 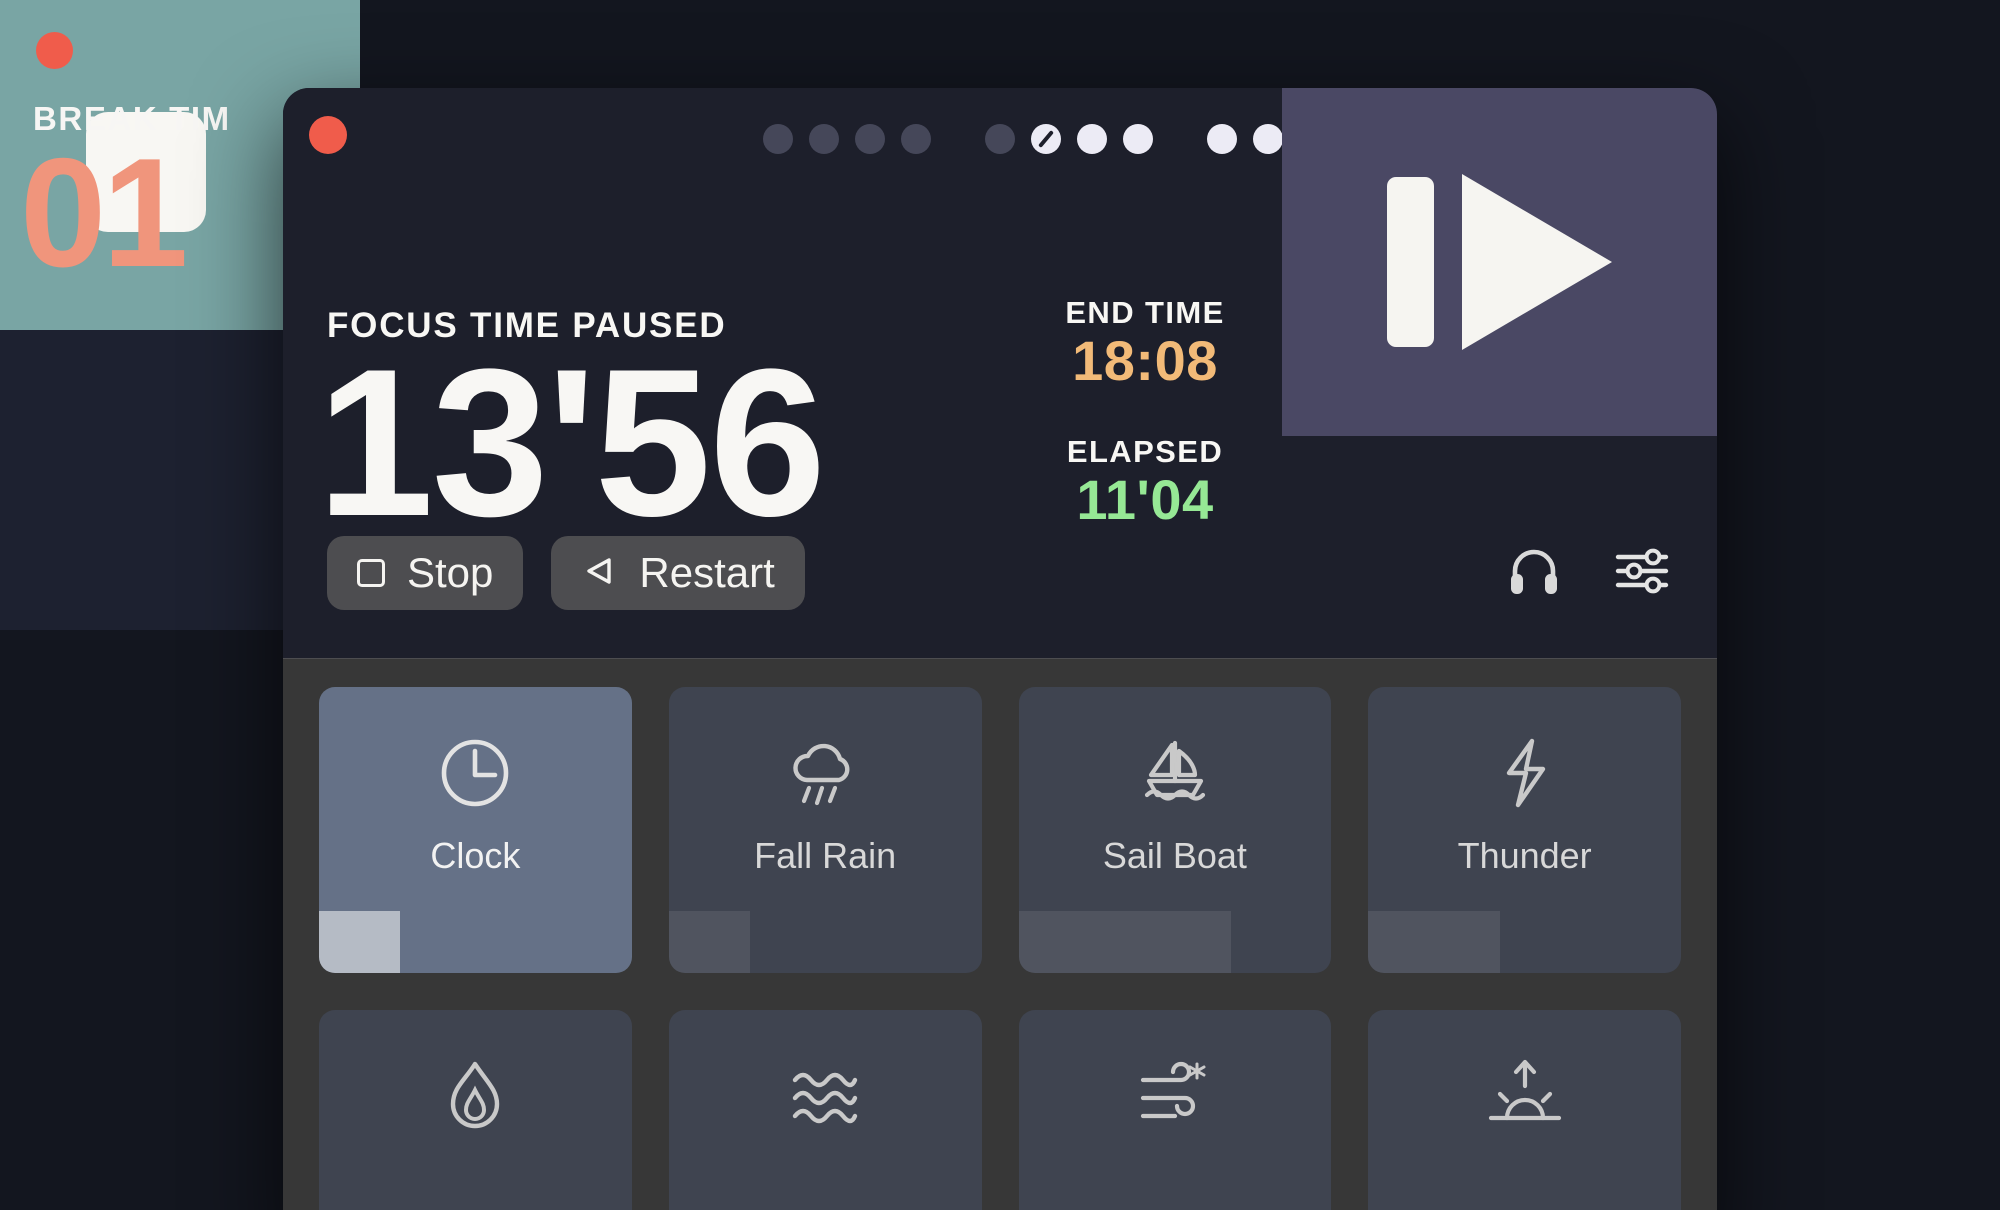 What do you see at coordinates (104, 212) in the screenshot?
I see `break-time-value: 01` at bounding box center [104, 212].